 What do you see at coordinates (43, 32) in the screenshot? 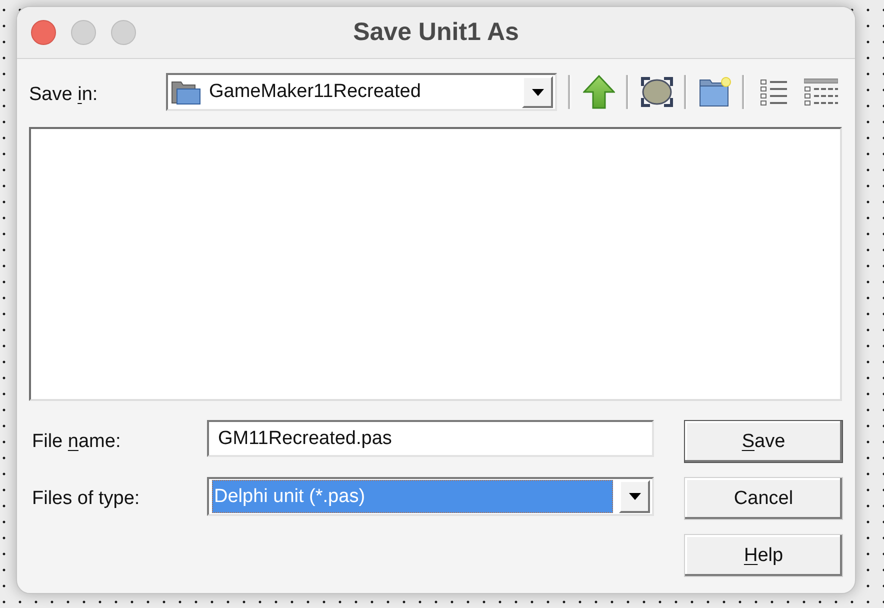
I see `close-button` at bounding box center [43, 32].